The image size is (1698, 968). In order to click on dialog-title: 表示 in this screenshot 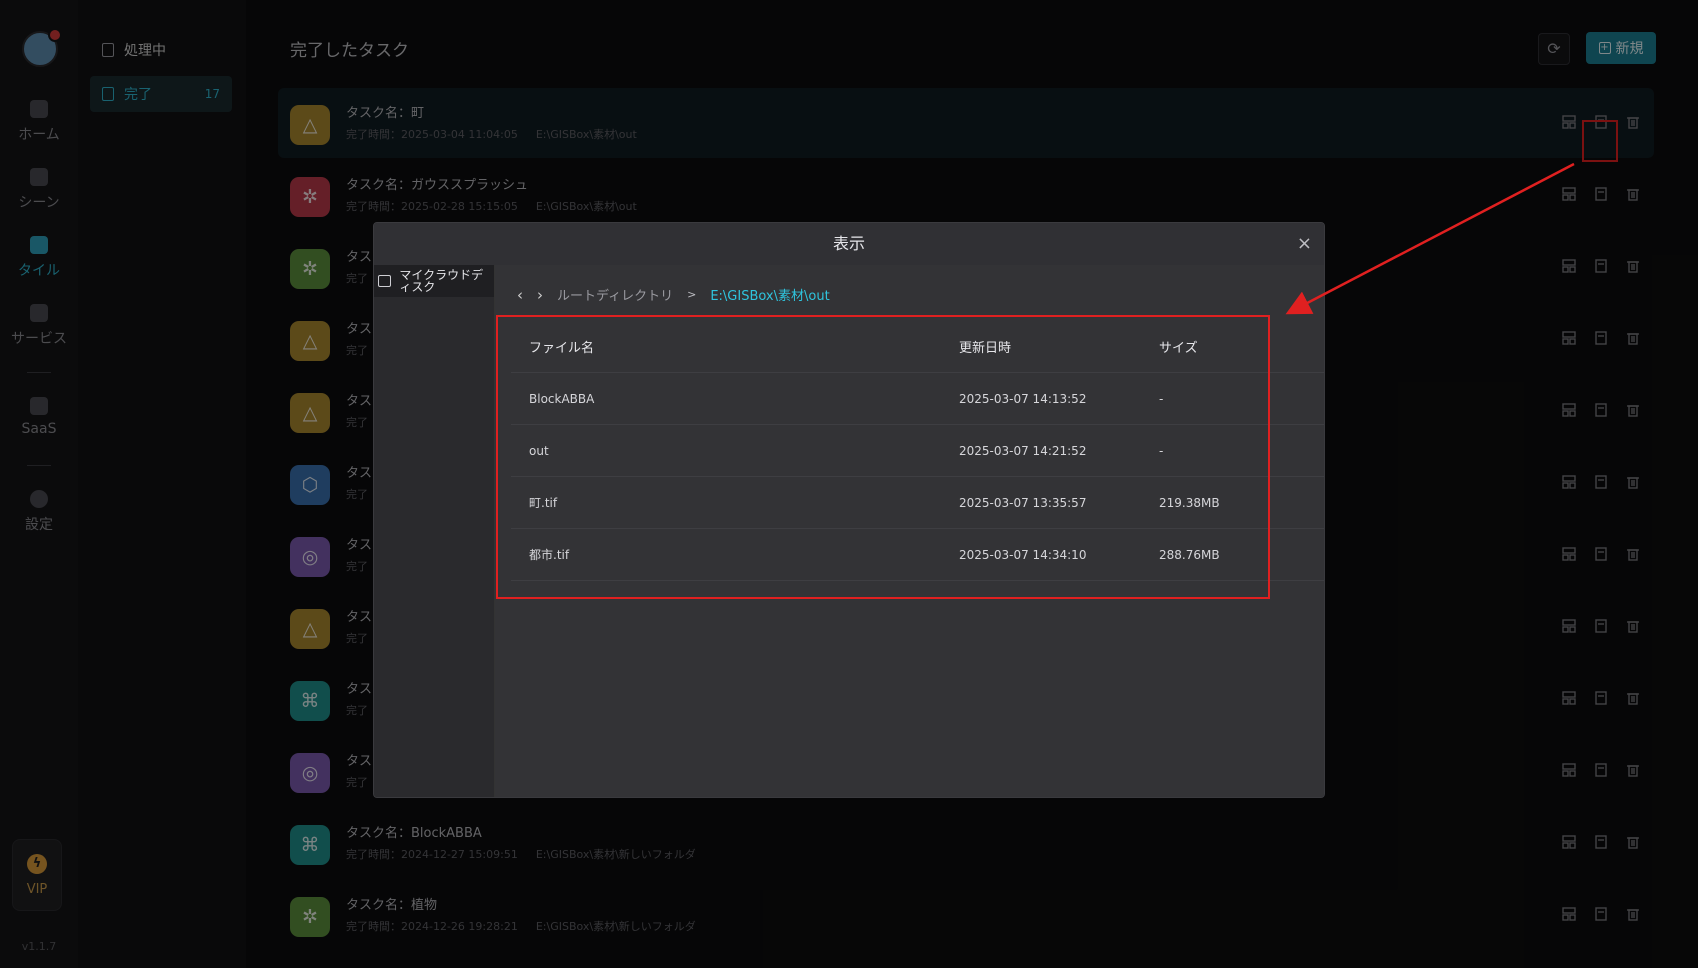, I will do `click(848, 243)`.